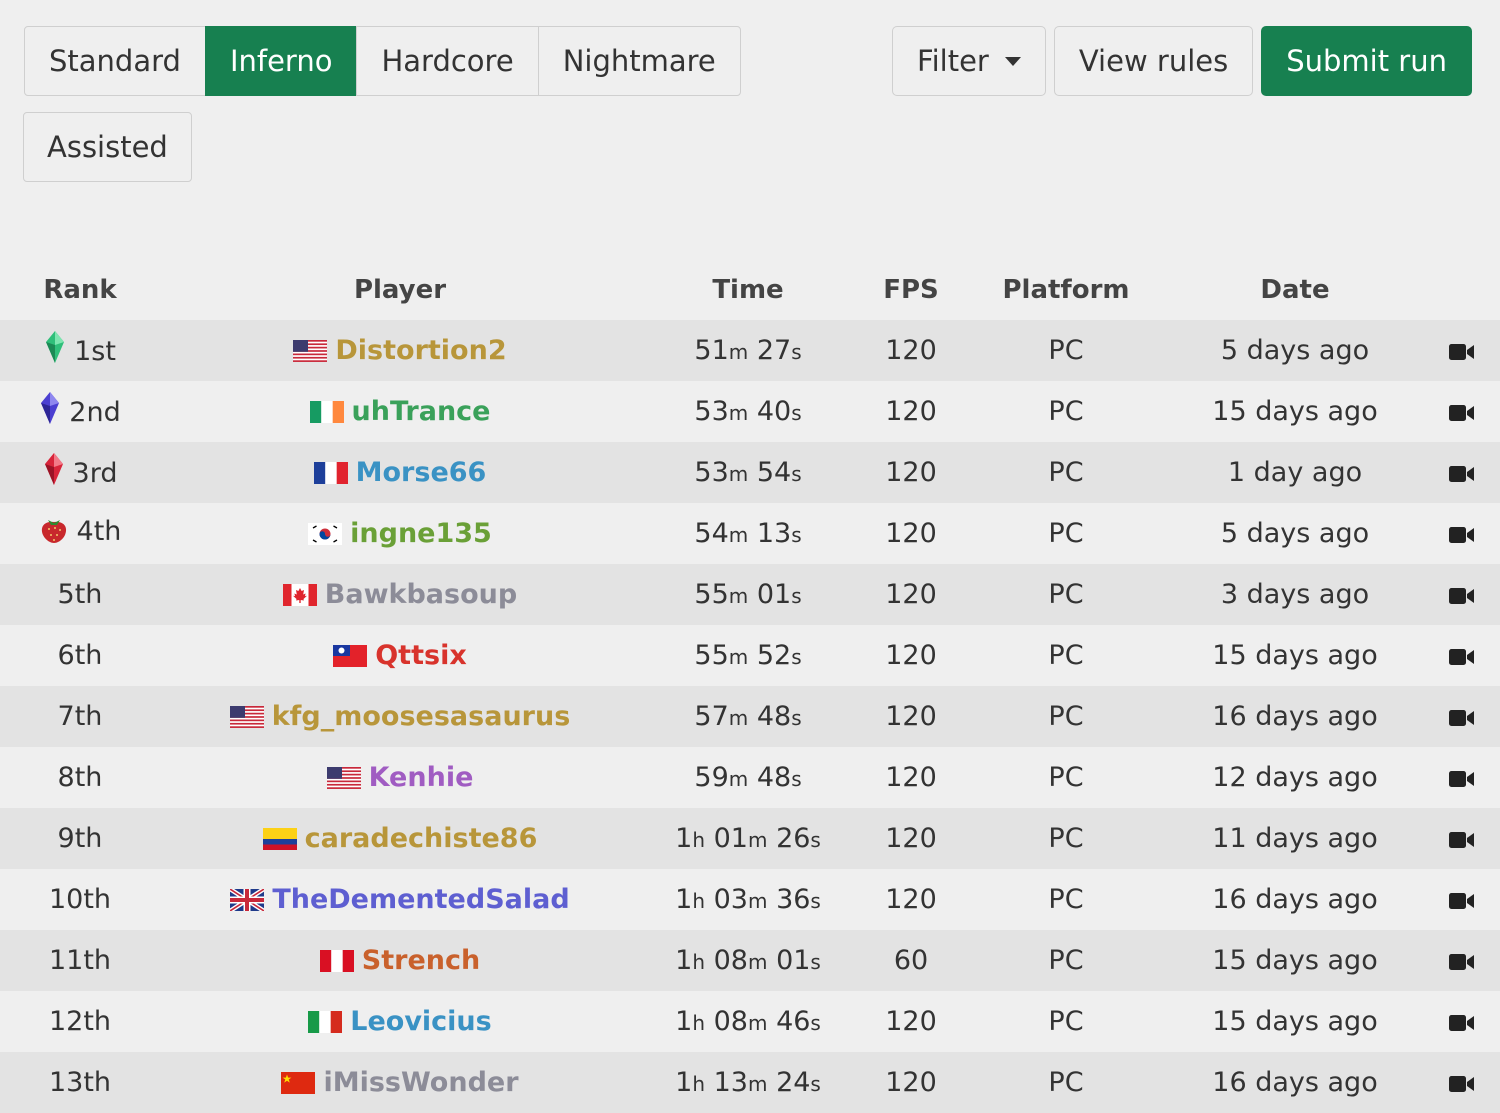  Describe the element at coordinates (80, 655) in the screenshot. I see `rank-cell: 6th` at that location.